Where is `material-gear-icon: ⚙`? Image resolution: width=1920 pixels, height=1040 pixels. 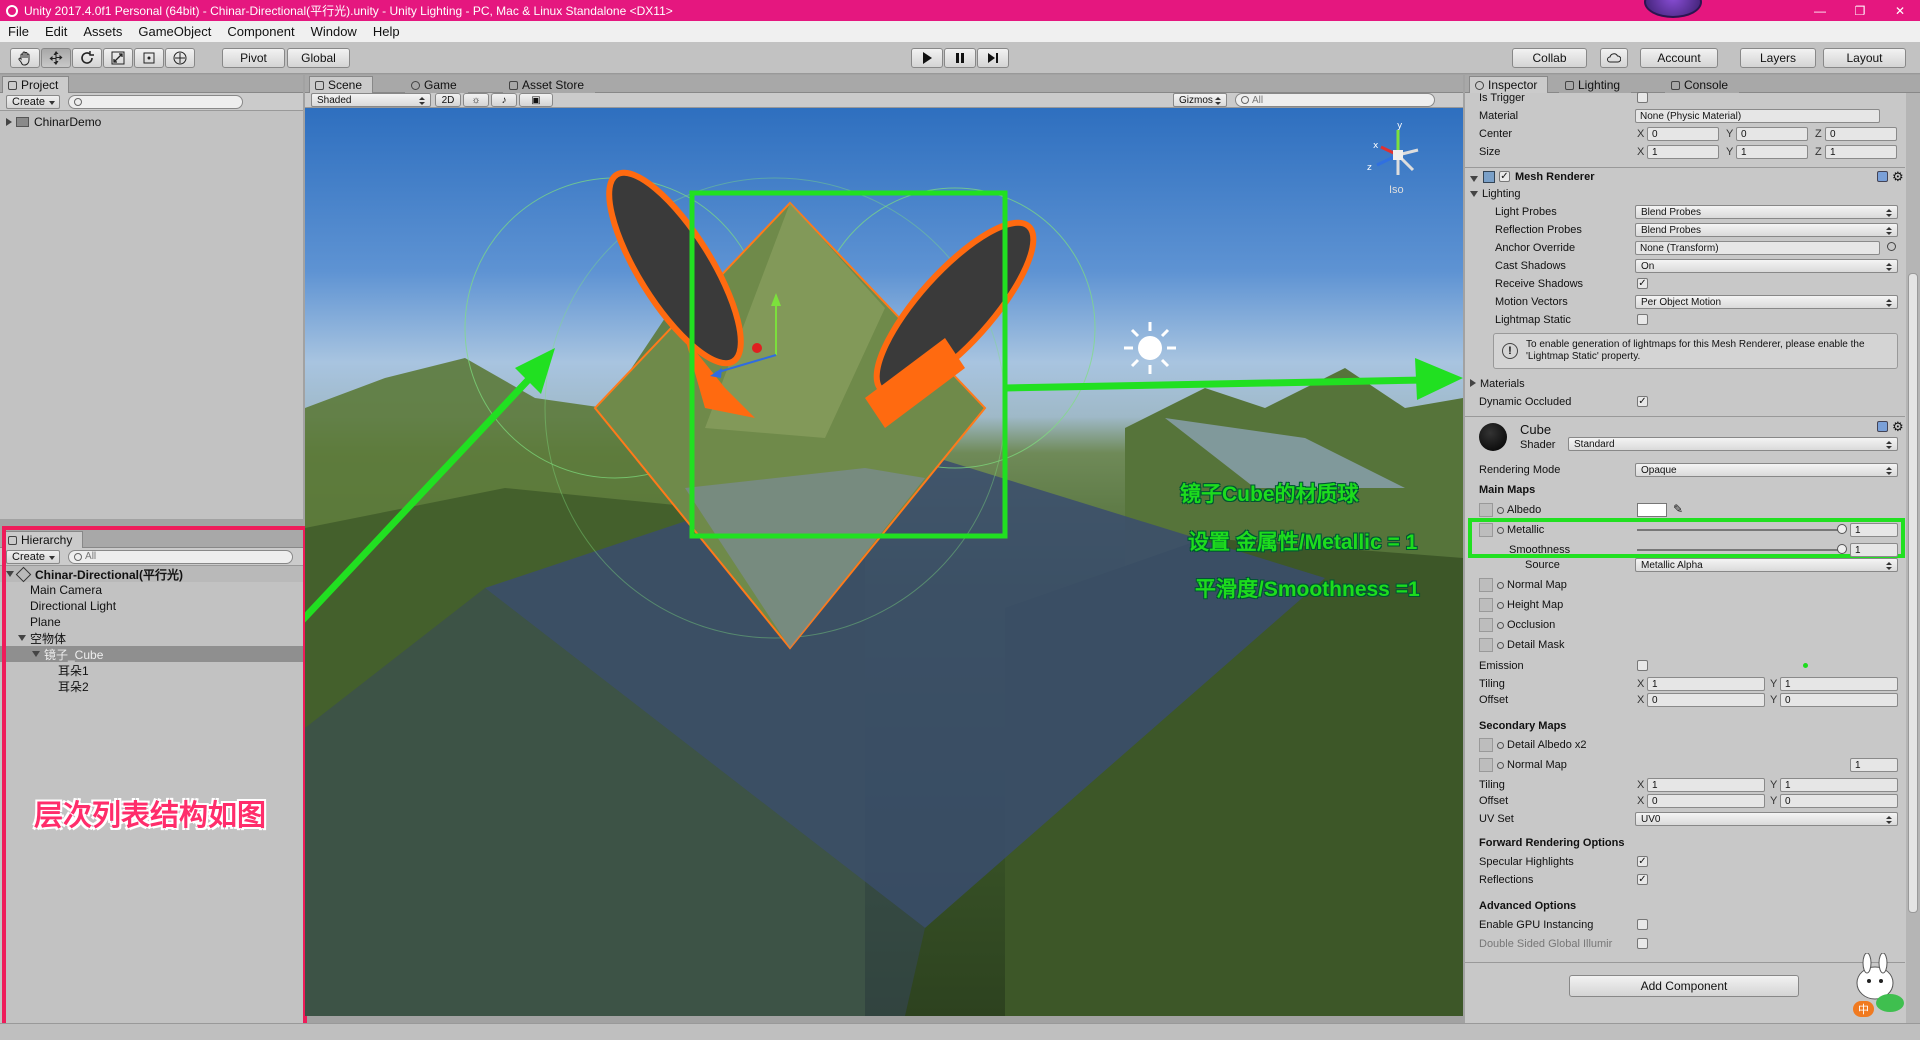
material-gear-icon: ⚙ is located at coordinates (1898, 427).